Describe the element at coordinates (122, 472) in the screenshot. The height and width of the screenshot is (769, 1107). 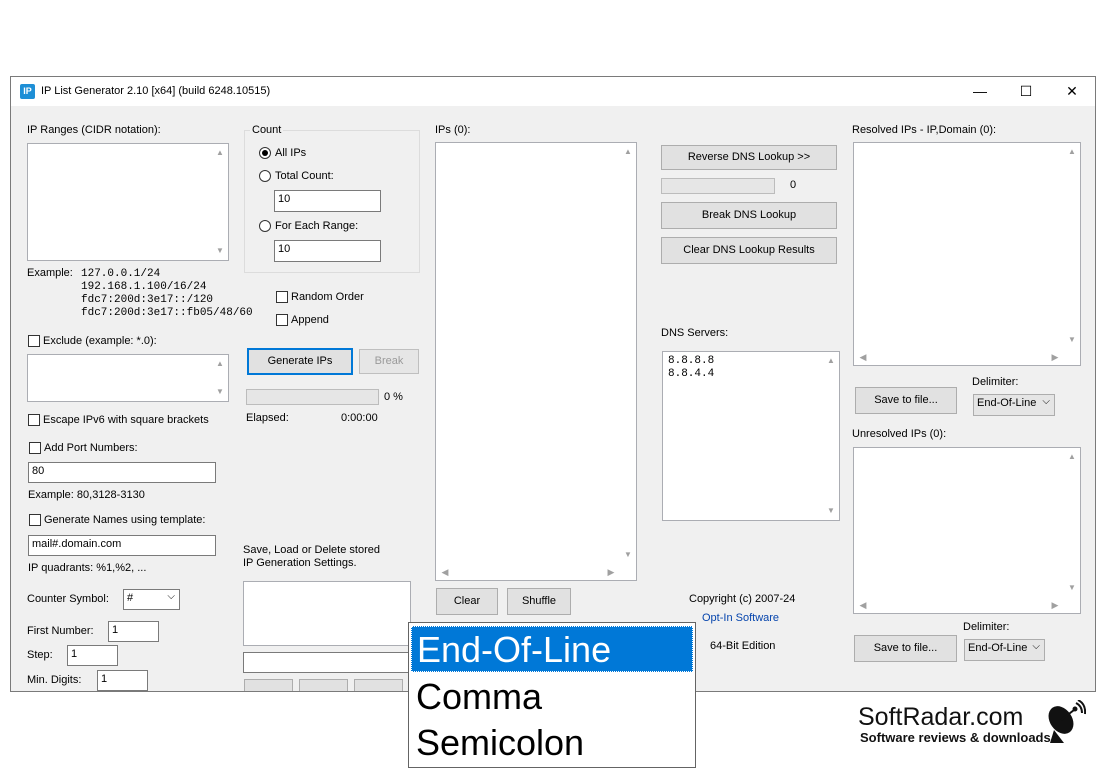
I see `port-numbers-input: 80` at that location.